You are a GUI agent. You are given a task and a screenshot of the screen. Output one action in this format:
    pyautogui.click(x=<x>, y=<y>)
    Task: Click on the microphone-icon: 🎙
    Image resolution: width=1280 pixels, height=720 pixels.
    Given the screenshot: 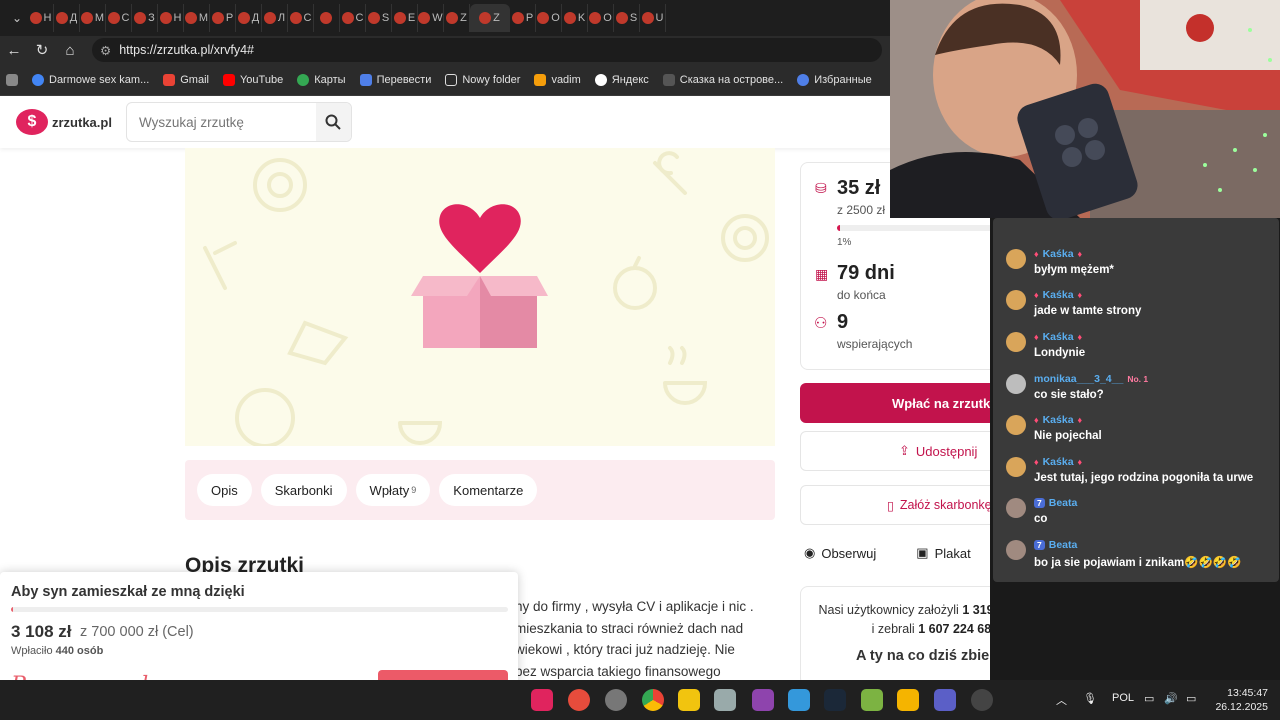 What is the action you would take?
    pyautogui.click(x=1090, y=698)
    